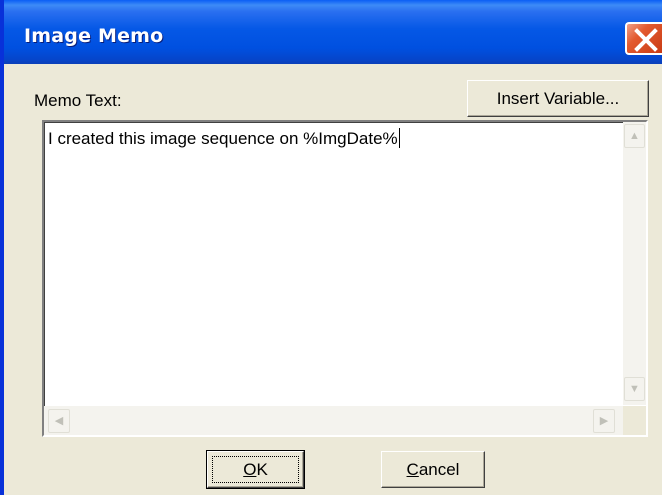  I want to click on cancel-accelerator: C, so click(412, 469).